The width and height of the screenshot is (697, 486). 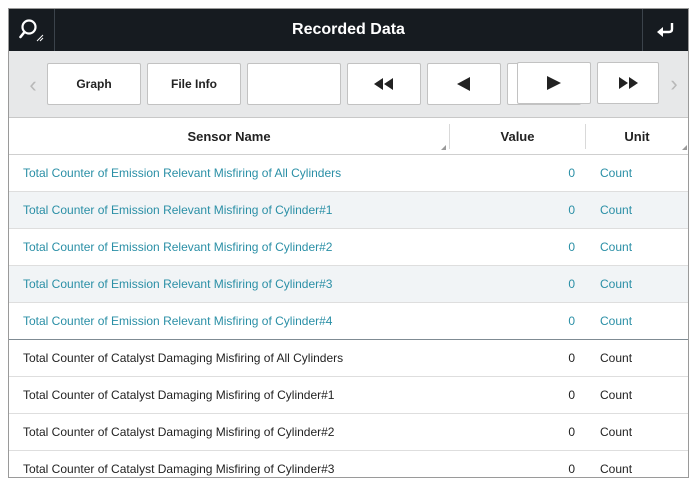 I want to click on column-header-unit: Unit, so click(x=637, y=136).